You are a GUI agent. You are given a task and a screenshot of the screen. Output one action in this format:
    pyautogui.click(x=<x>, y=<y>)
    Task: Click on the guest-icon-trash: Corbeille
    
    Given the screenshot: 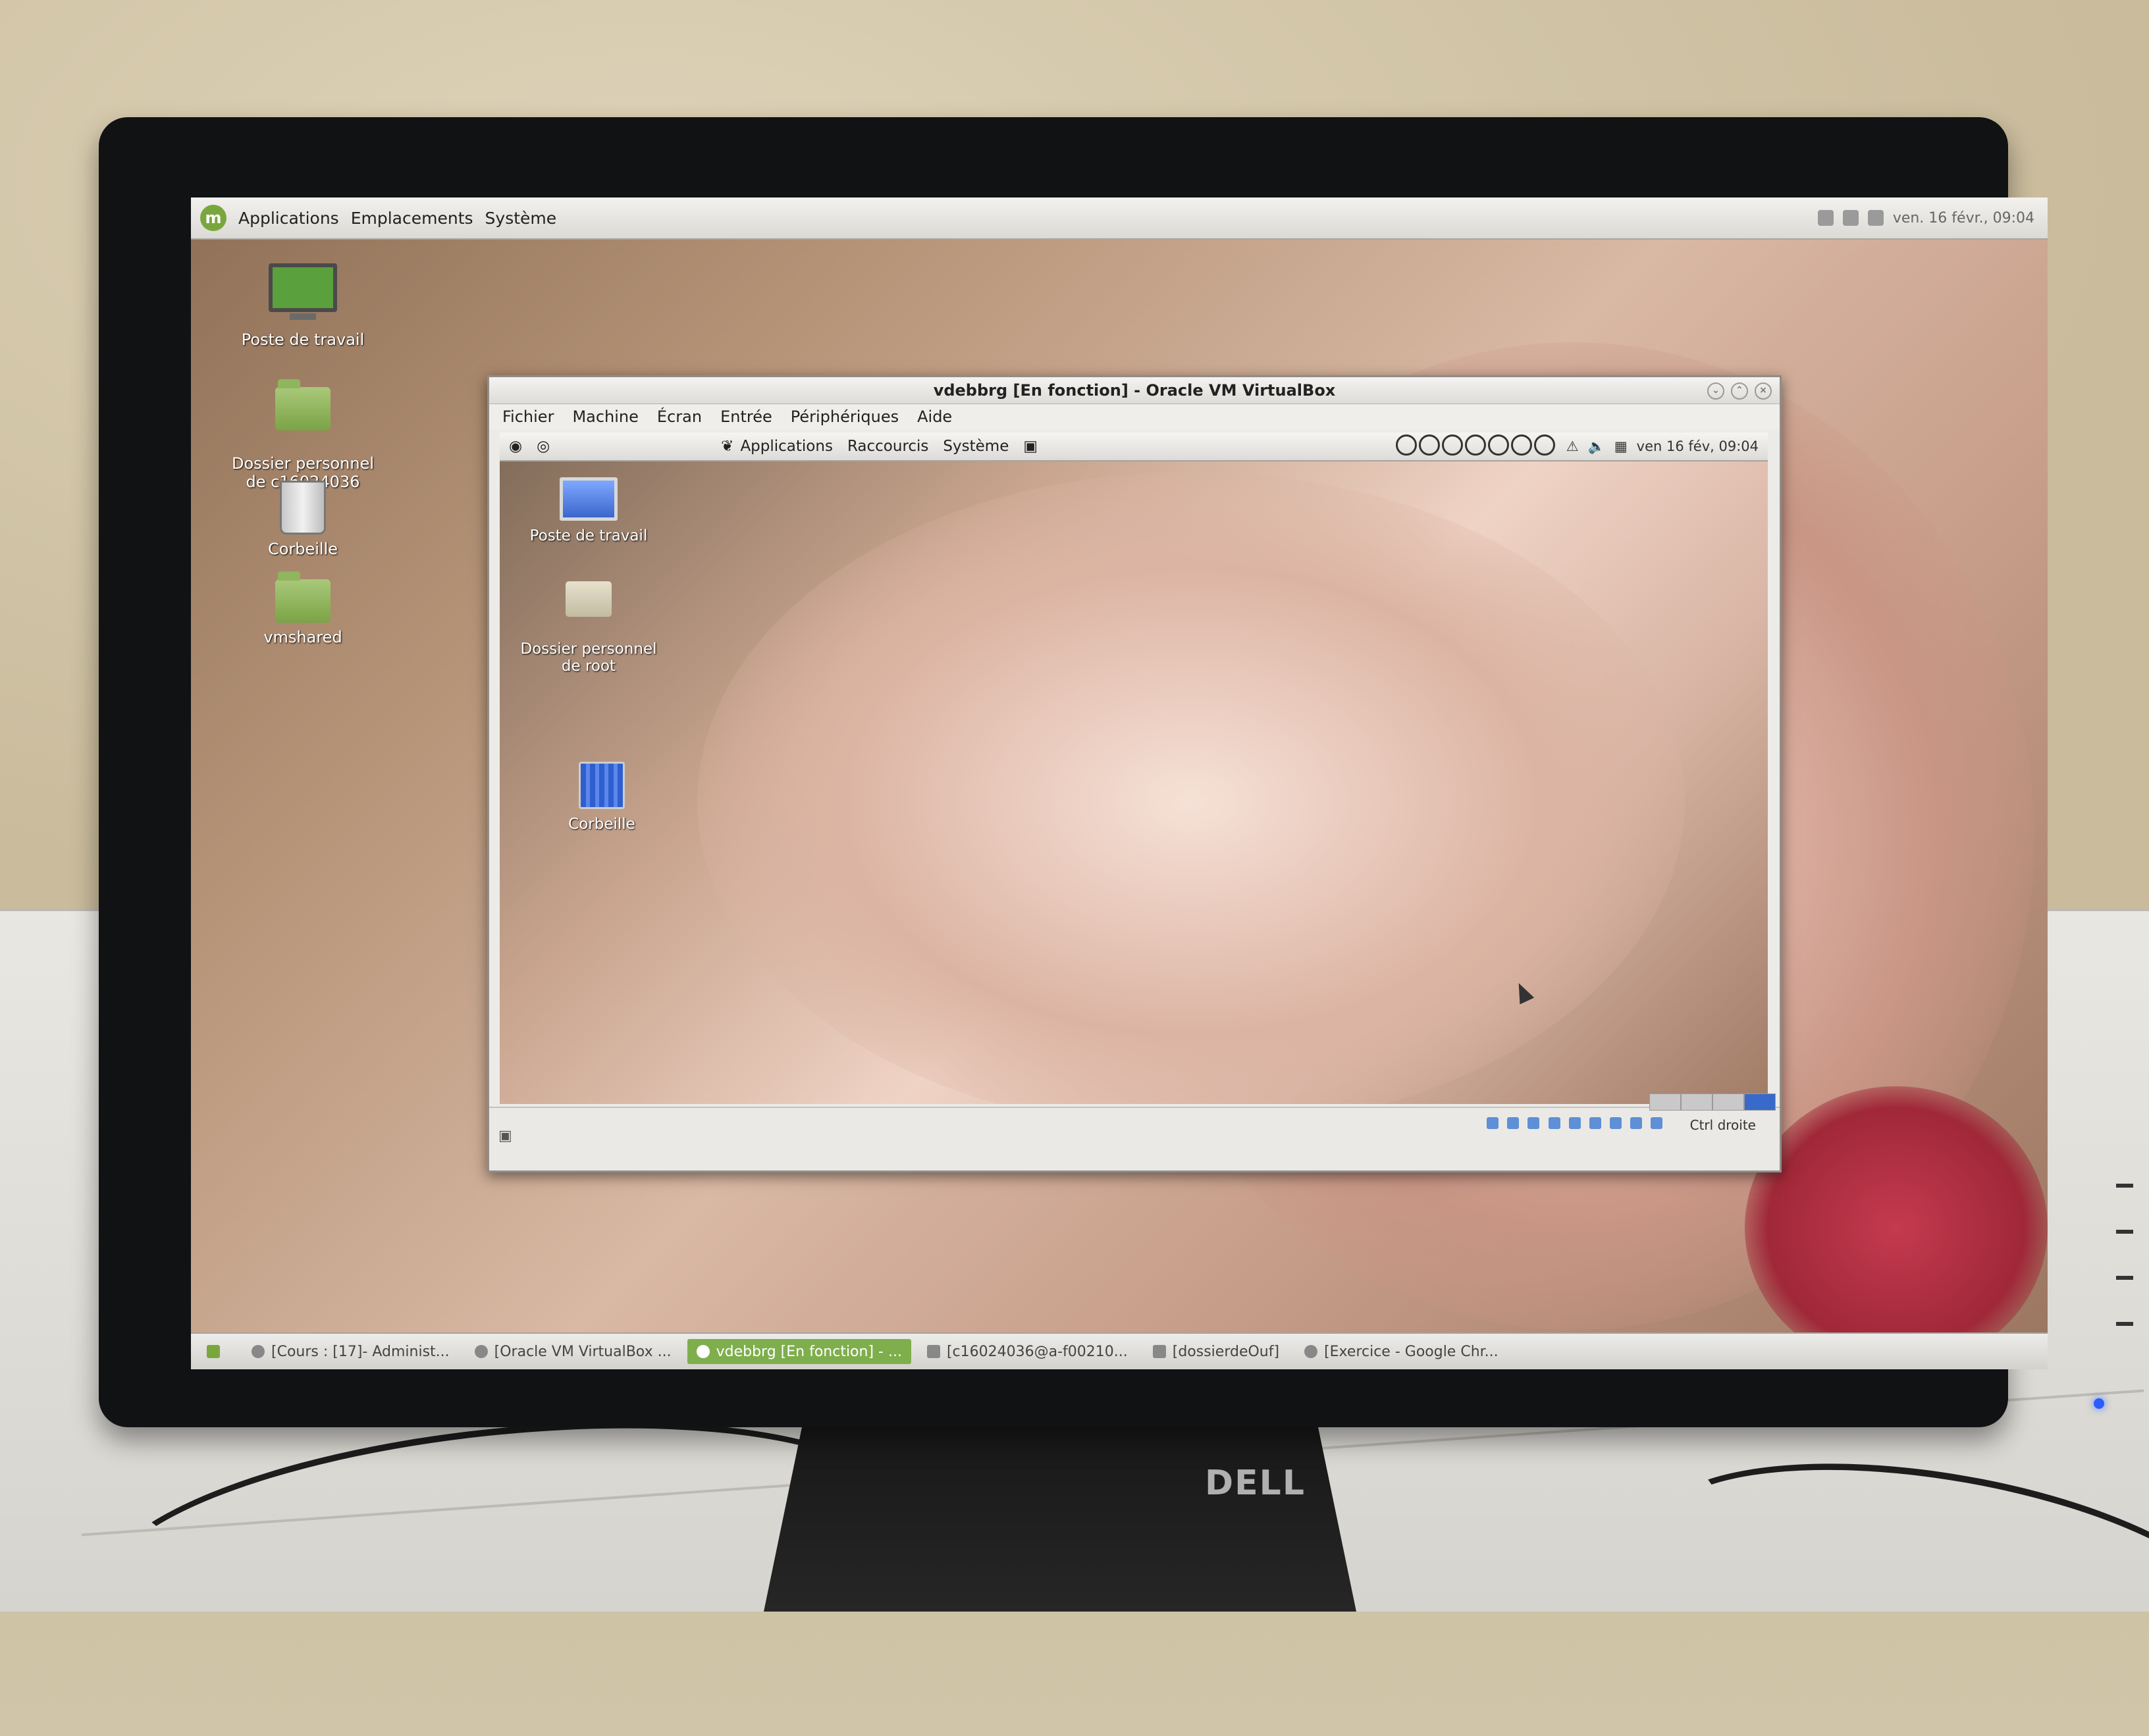 What is the action you would take?
    pyautogui.click(x=602, y=797)
    